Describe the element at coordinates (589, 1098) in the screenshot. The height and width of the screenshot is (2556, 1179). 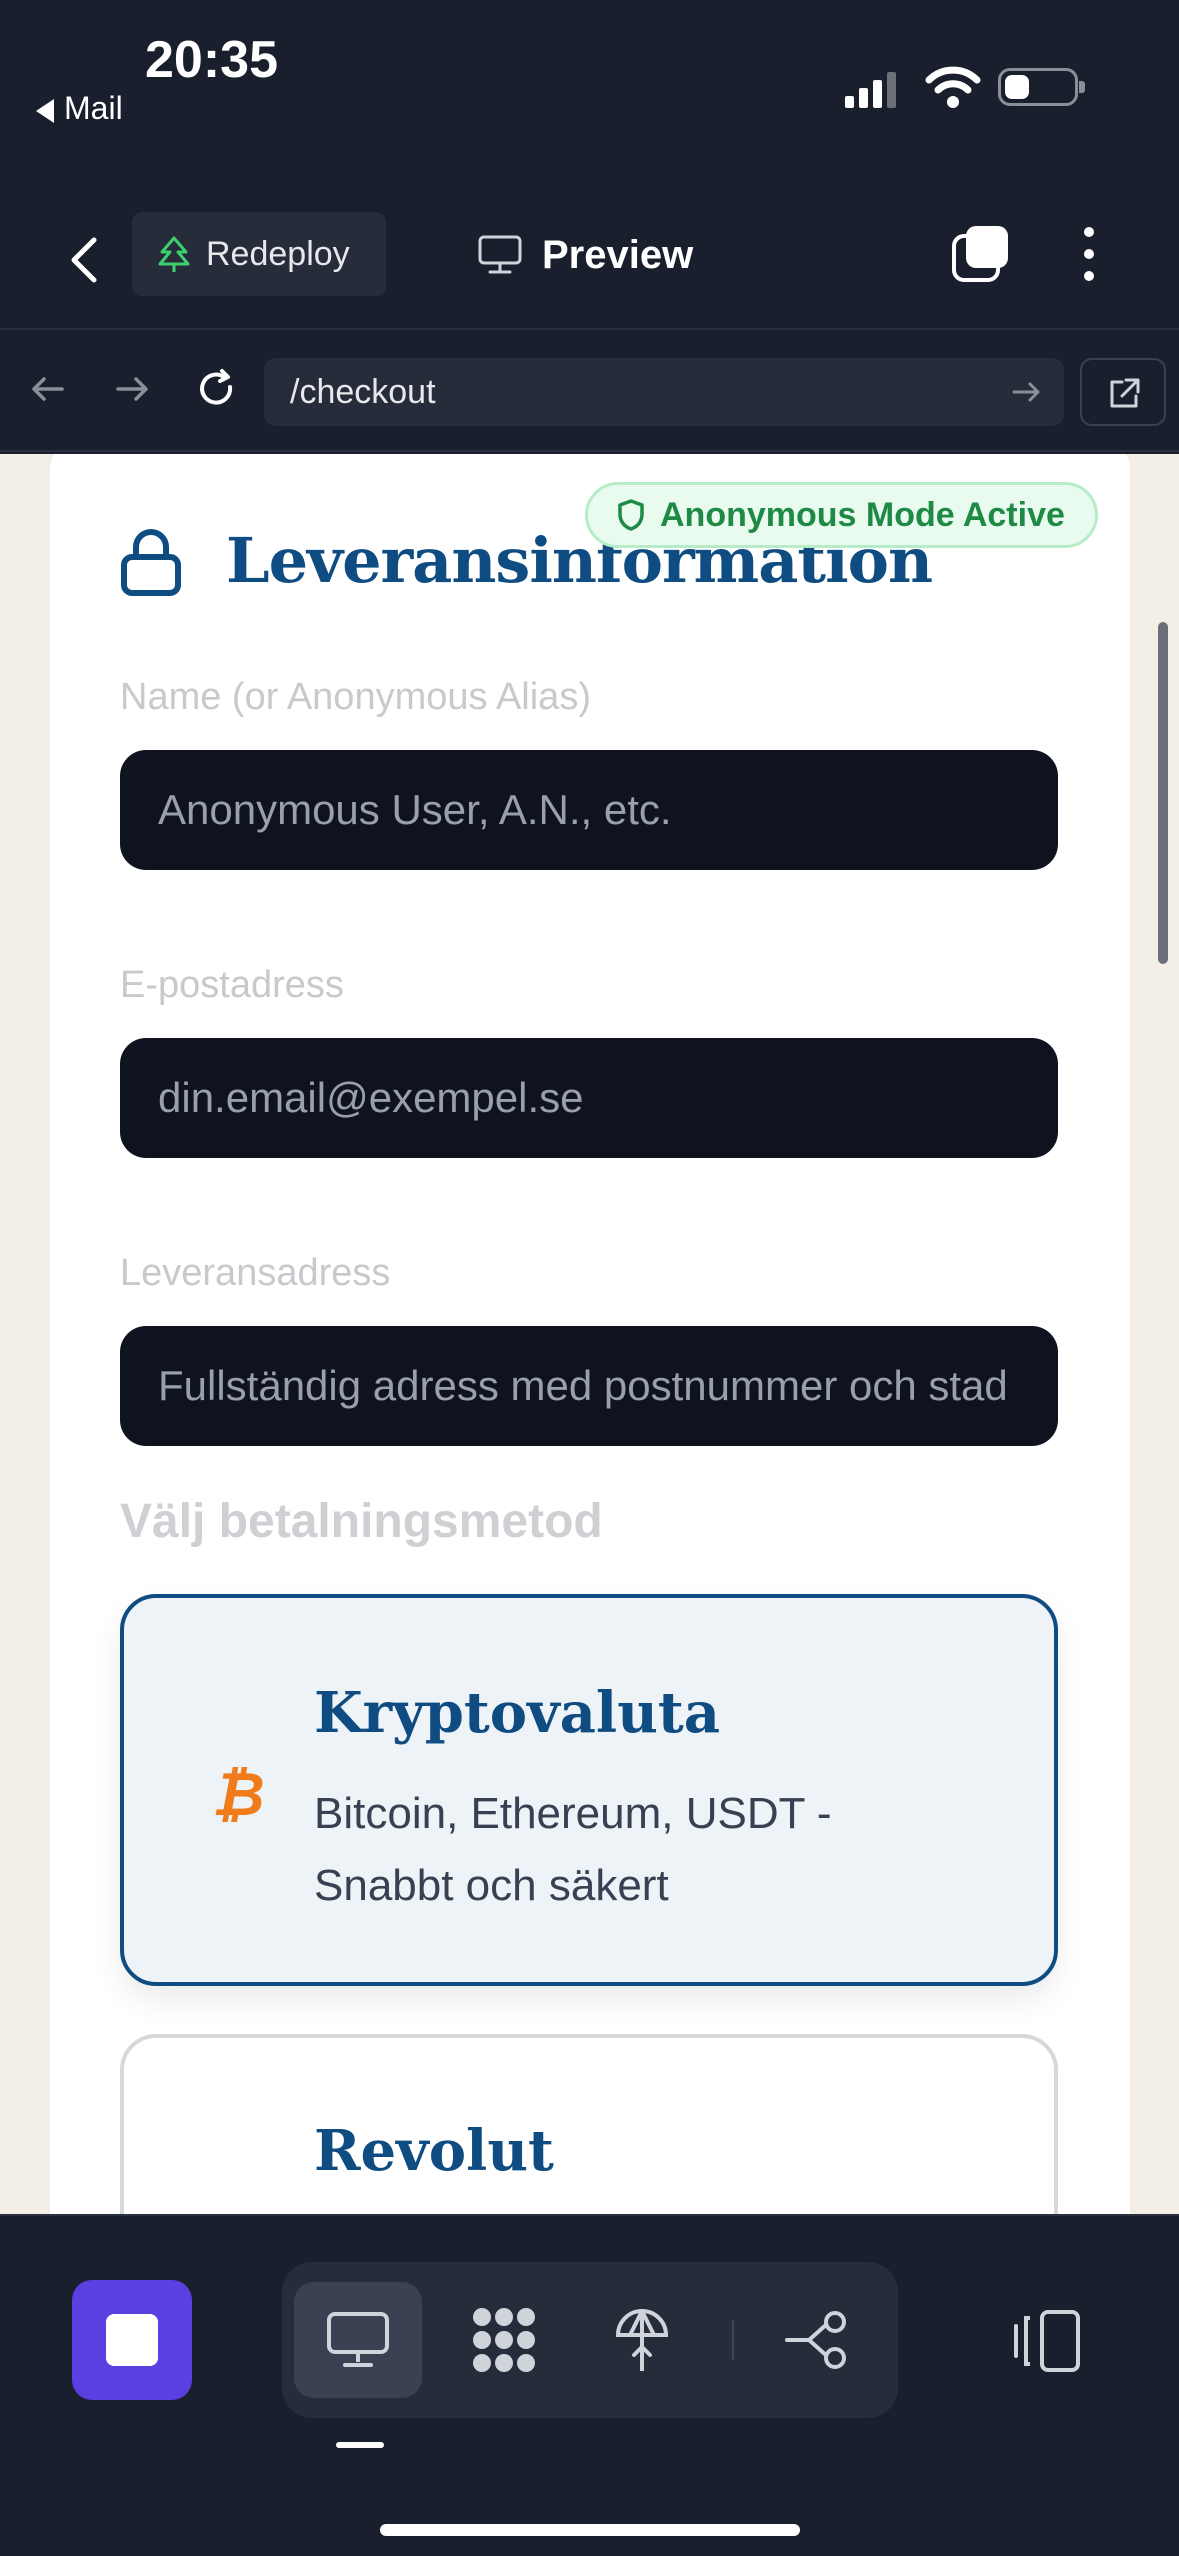
I see `email-input: din.email@exempel.se` at that location.